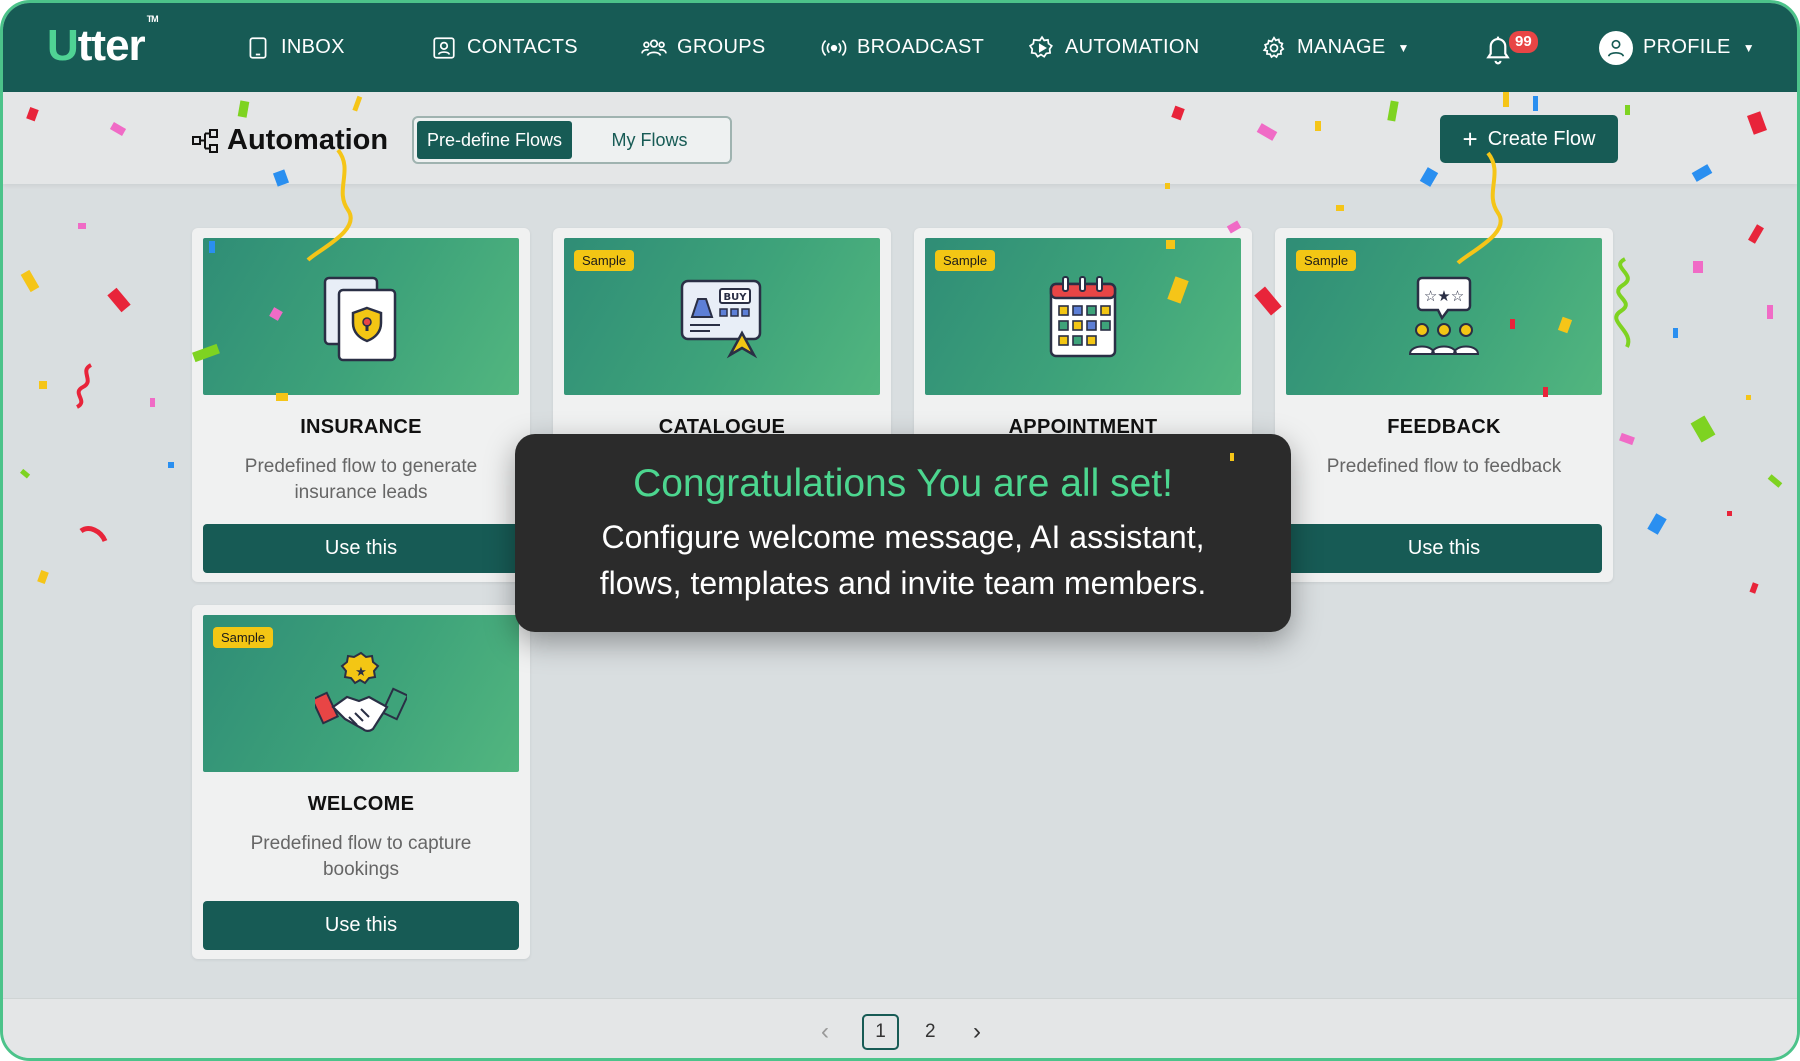 The height and width of the screenshot is (1061, 1800). I want to click on brand-logo: UtterTM, so click(103, 42).